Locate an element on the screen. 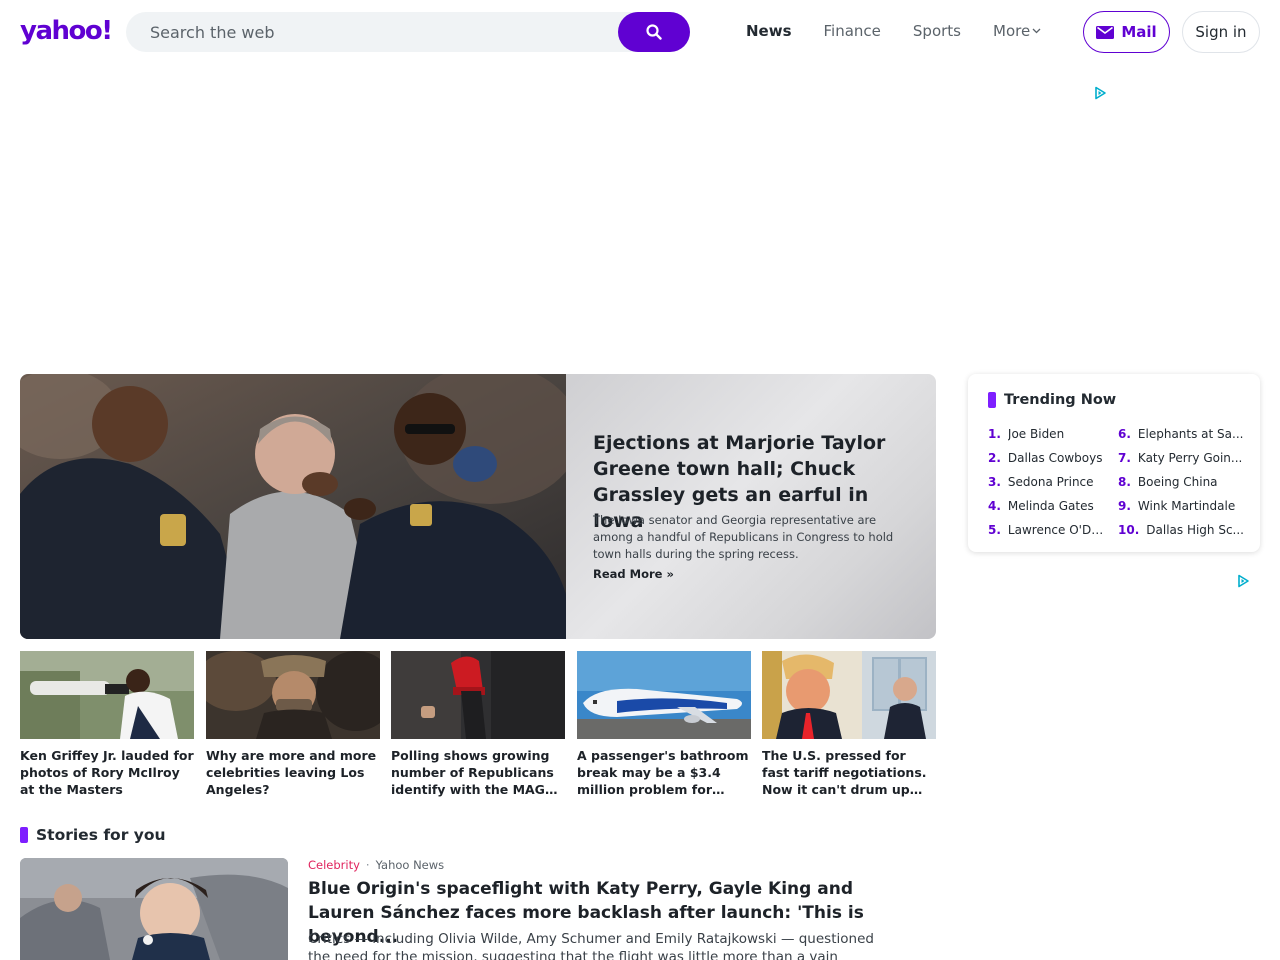  story-meta: Celebrity · Yahoo News is located at coordinates (376, 865).